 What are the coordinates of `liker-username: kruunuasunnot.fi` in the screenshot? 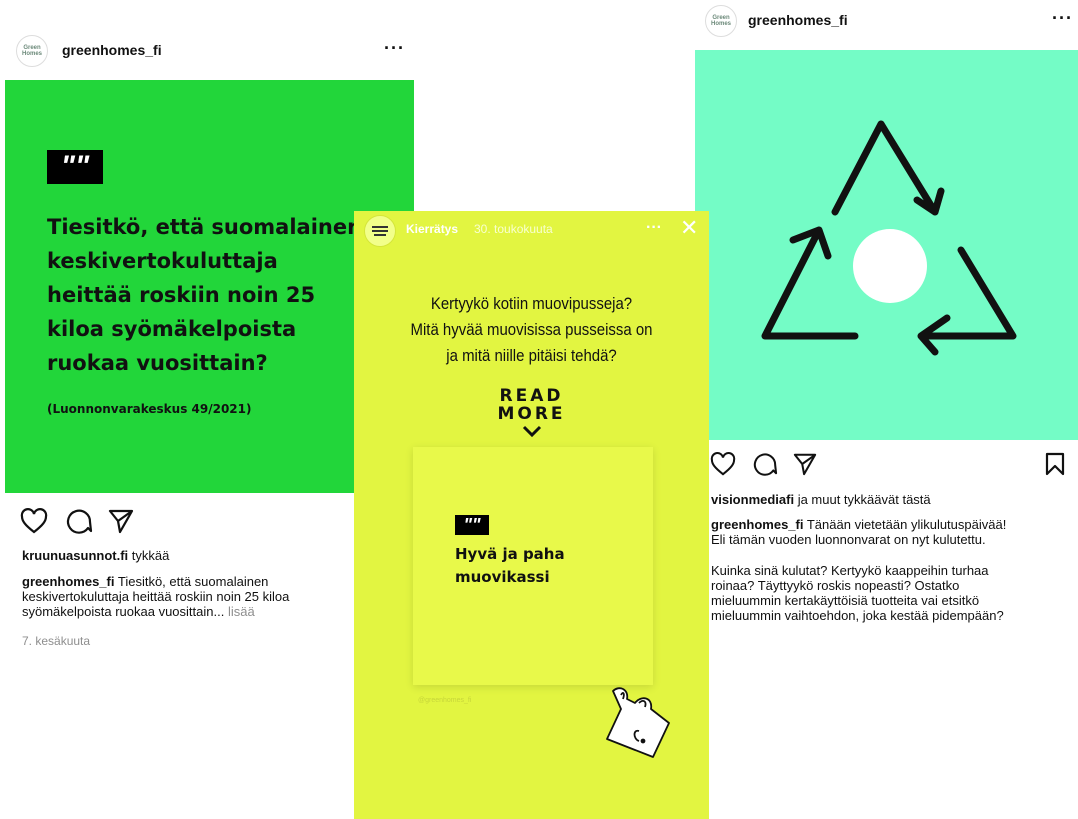 It's located at (75, 555).